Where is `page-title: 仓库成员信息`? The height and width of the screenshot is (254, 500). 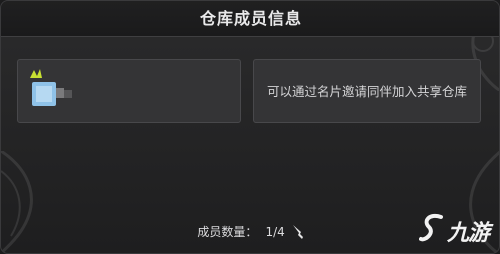 page-title: 仓库成员信息 is located at coordinates (250, 18).